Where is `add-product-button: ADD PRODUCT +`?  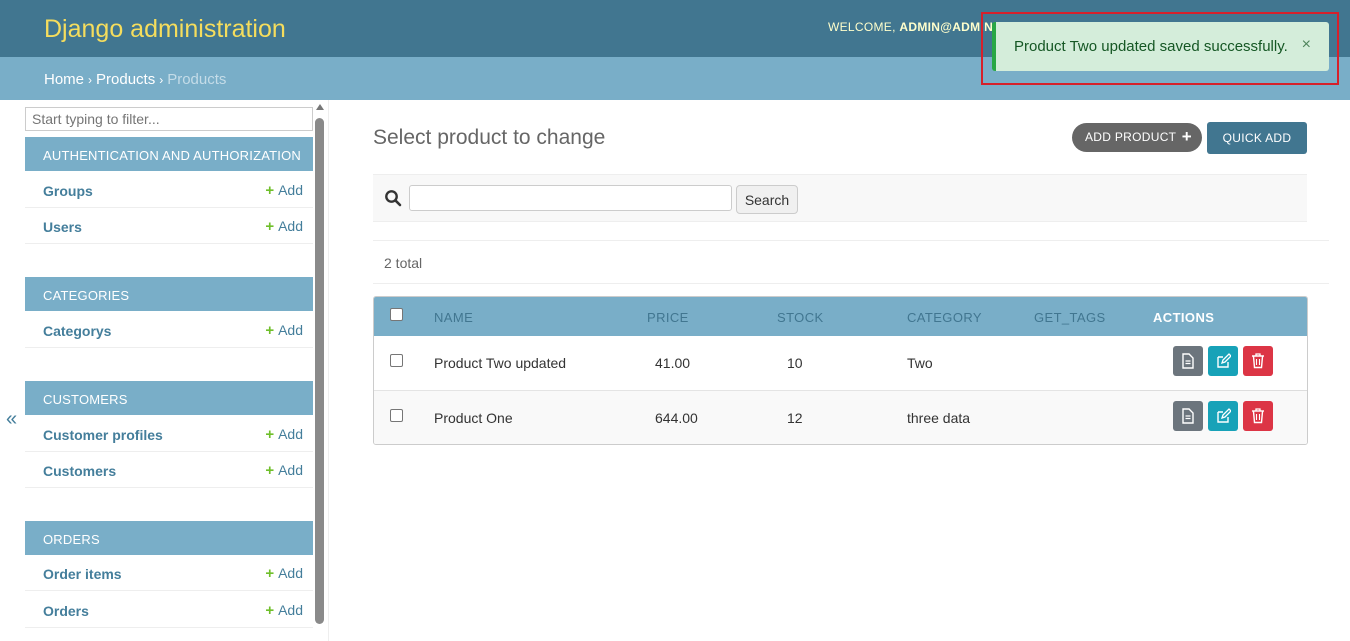 add-product-button: ADD PRODUCT + is located at coordinates (1137, 137).